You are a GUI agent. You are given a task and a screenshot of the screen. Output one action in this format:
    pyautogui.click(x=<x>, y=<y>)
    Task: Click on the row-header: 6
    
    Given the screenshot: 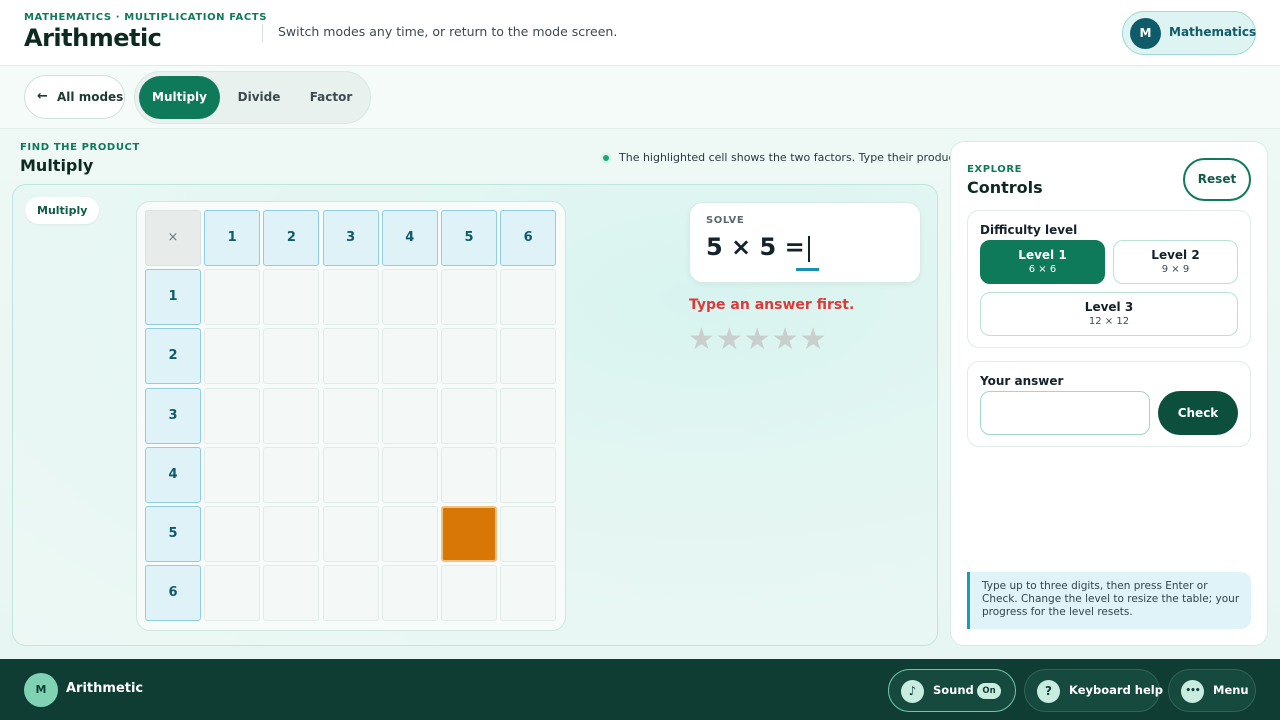 What is the action you would take?
    pyautogui.click(x=173, y=593)
    